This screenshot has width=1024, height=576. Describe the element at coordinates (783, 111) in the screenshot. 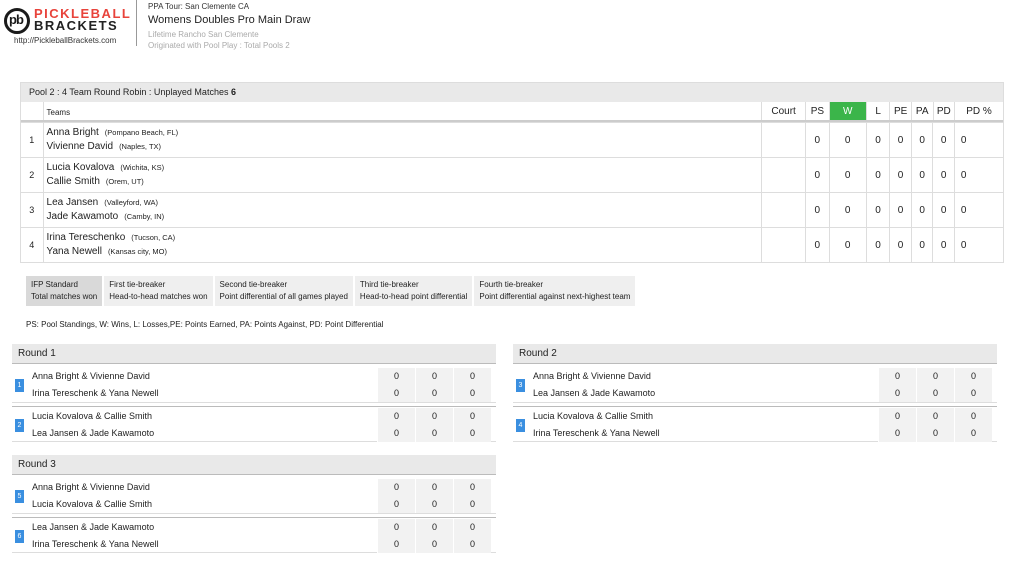

I see `header-court: Court` at that location.